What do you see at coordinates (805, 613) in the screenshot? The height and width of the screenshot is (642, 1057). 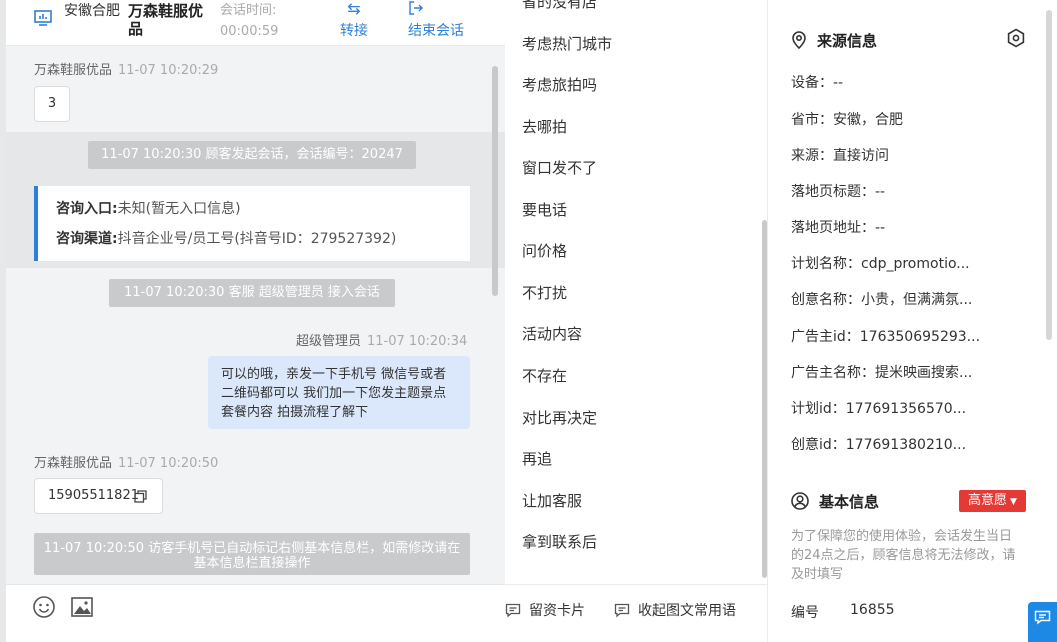 I see `customer-number-label: 编号` at bounding box center [805, 613].